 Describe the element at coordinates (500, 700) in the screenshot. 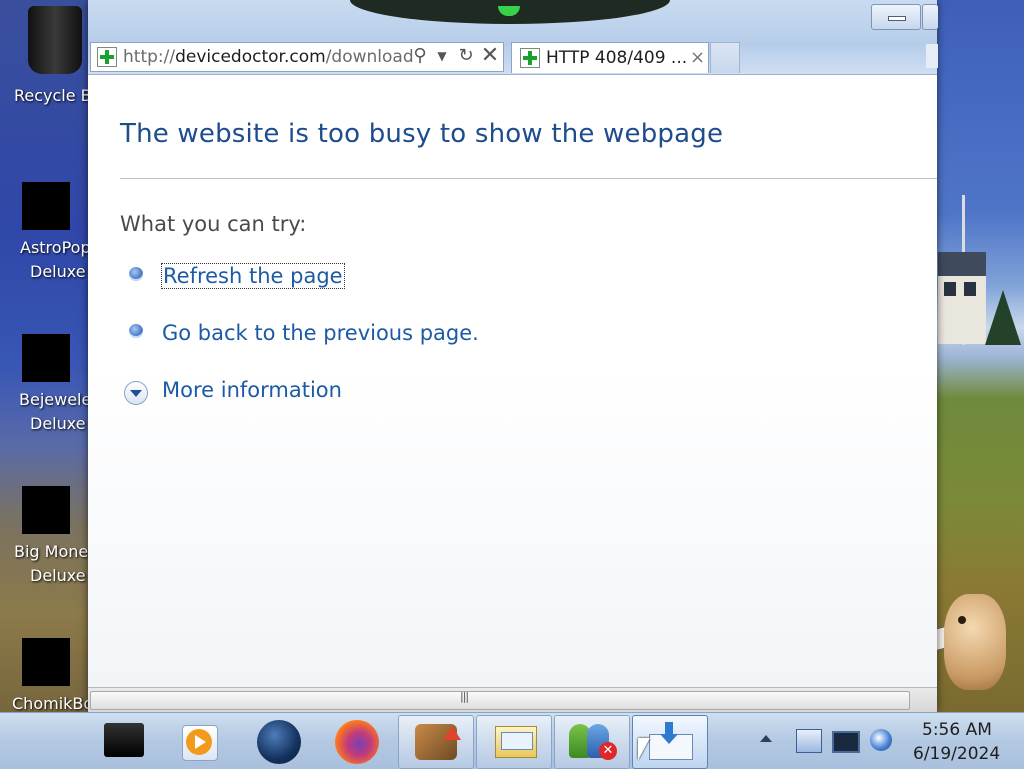

I see `scrollbar-thumb` at that location.